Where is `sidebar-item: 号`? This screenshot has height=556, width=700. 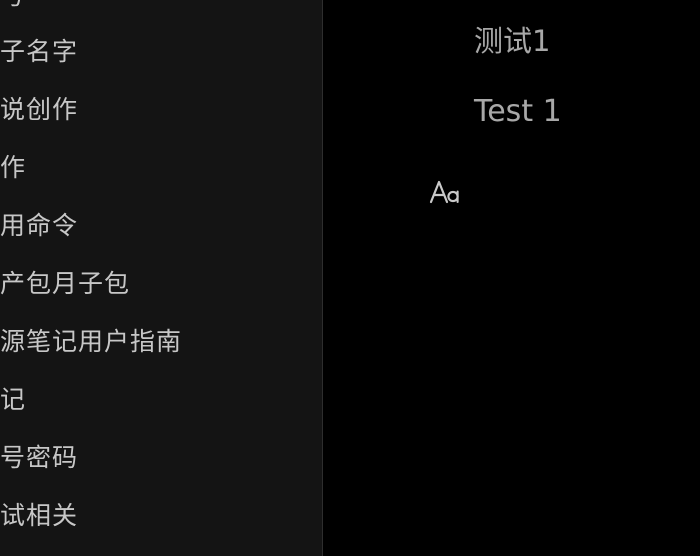
sidebar-item: 号 is located at coordinates (13, 8).